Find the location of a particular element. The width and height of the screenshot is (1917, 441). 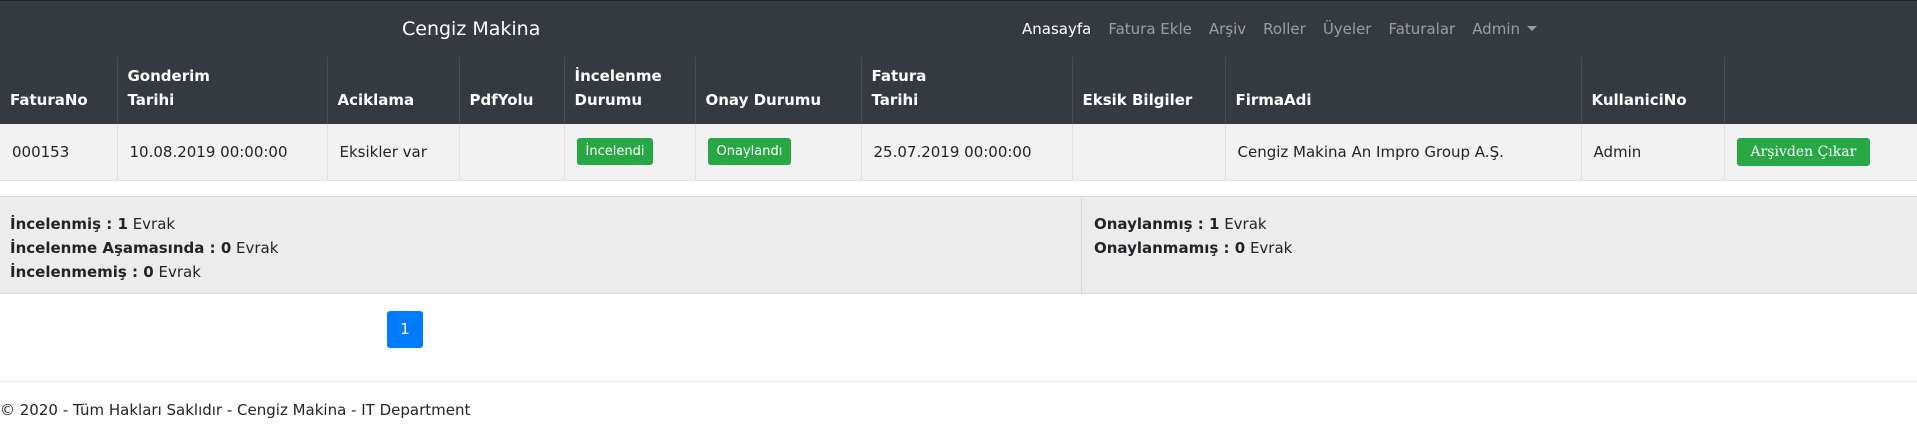

nav-item-archive: Arşiv is located at coordinates (1227, 29).